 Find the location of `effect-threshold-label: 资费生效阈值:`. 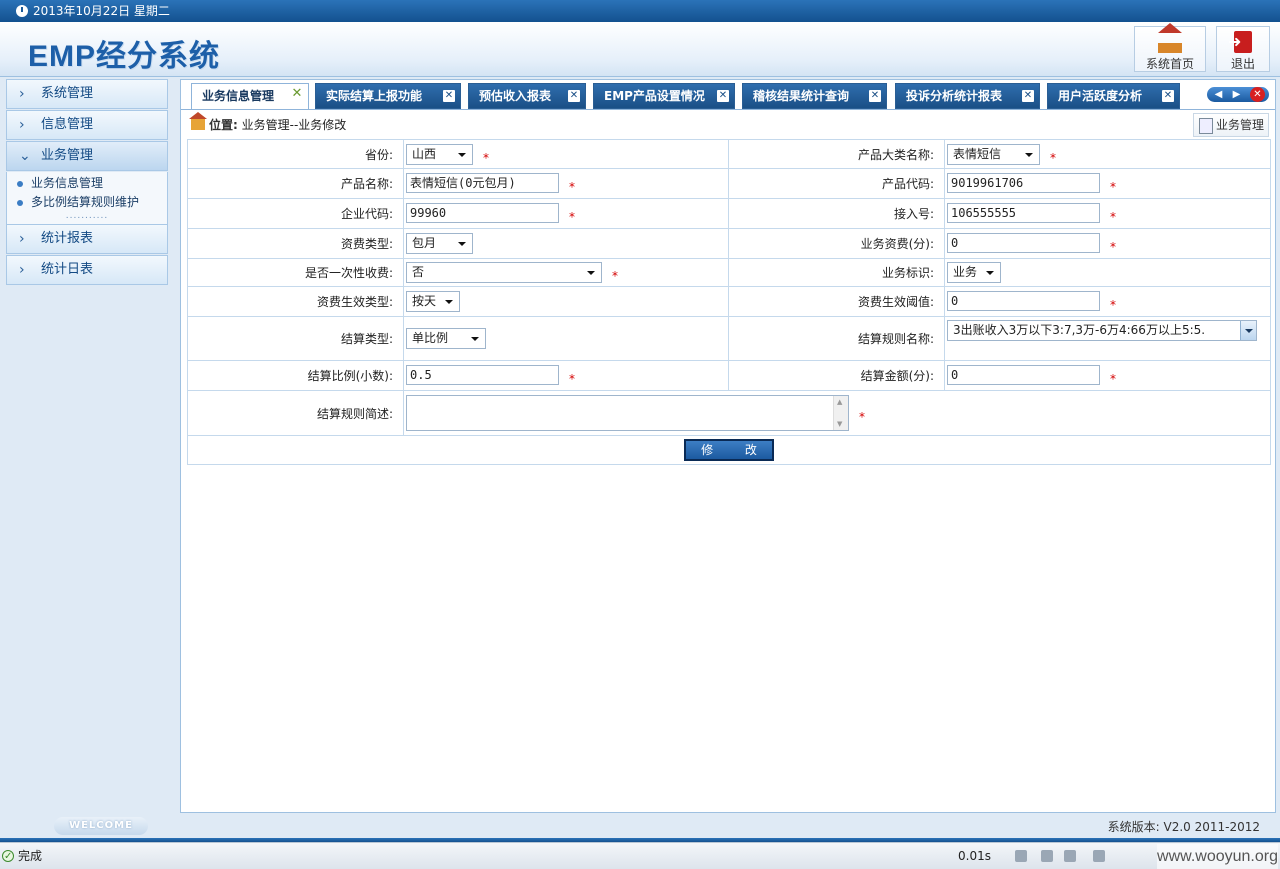

effect-threshold-label: 资费生效阈值: is located at coordinates (836, 301).